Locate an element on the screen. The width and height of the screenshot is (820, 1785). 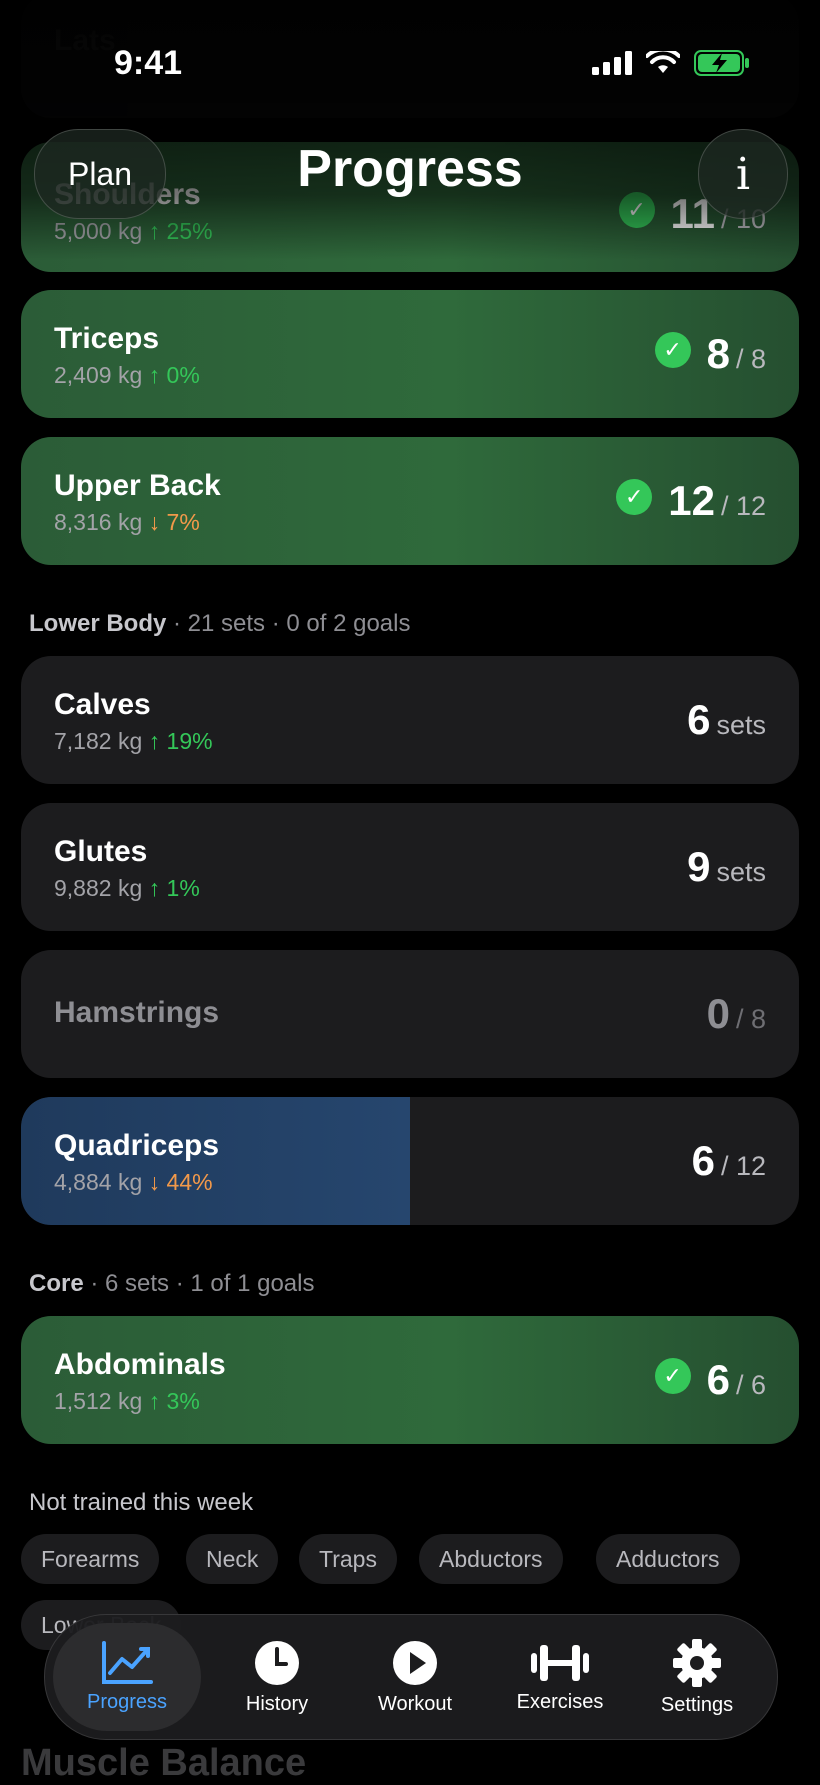
tab-progress-label: Progress is located at coordinates (127, 1701).